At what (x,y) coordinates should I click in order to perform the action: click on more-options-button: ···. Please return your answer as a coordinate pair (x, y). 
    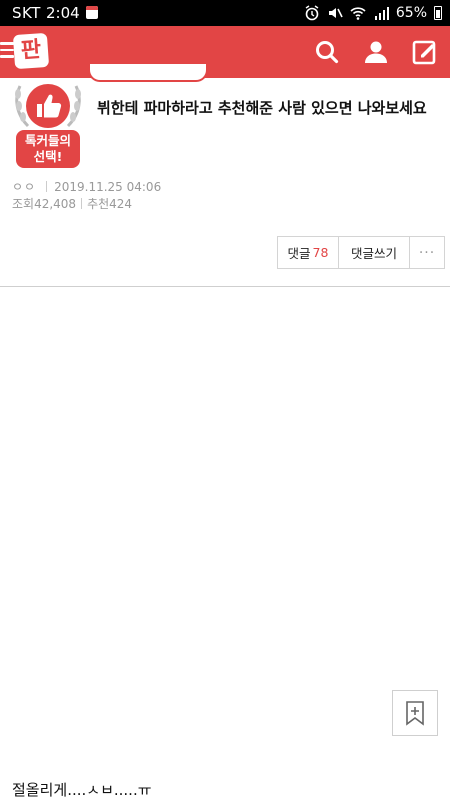
    Looking at the image, I should click on (427, 252).